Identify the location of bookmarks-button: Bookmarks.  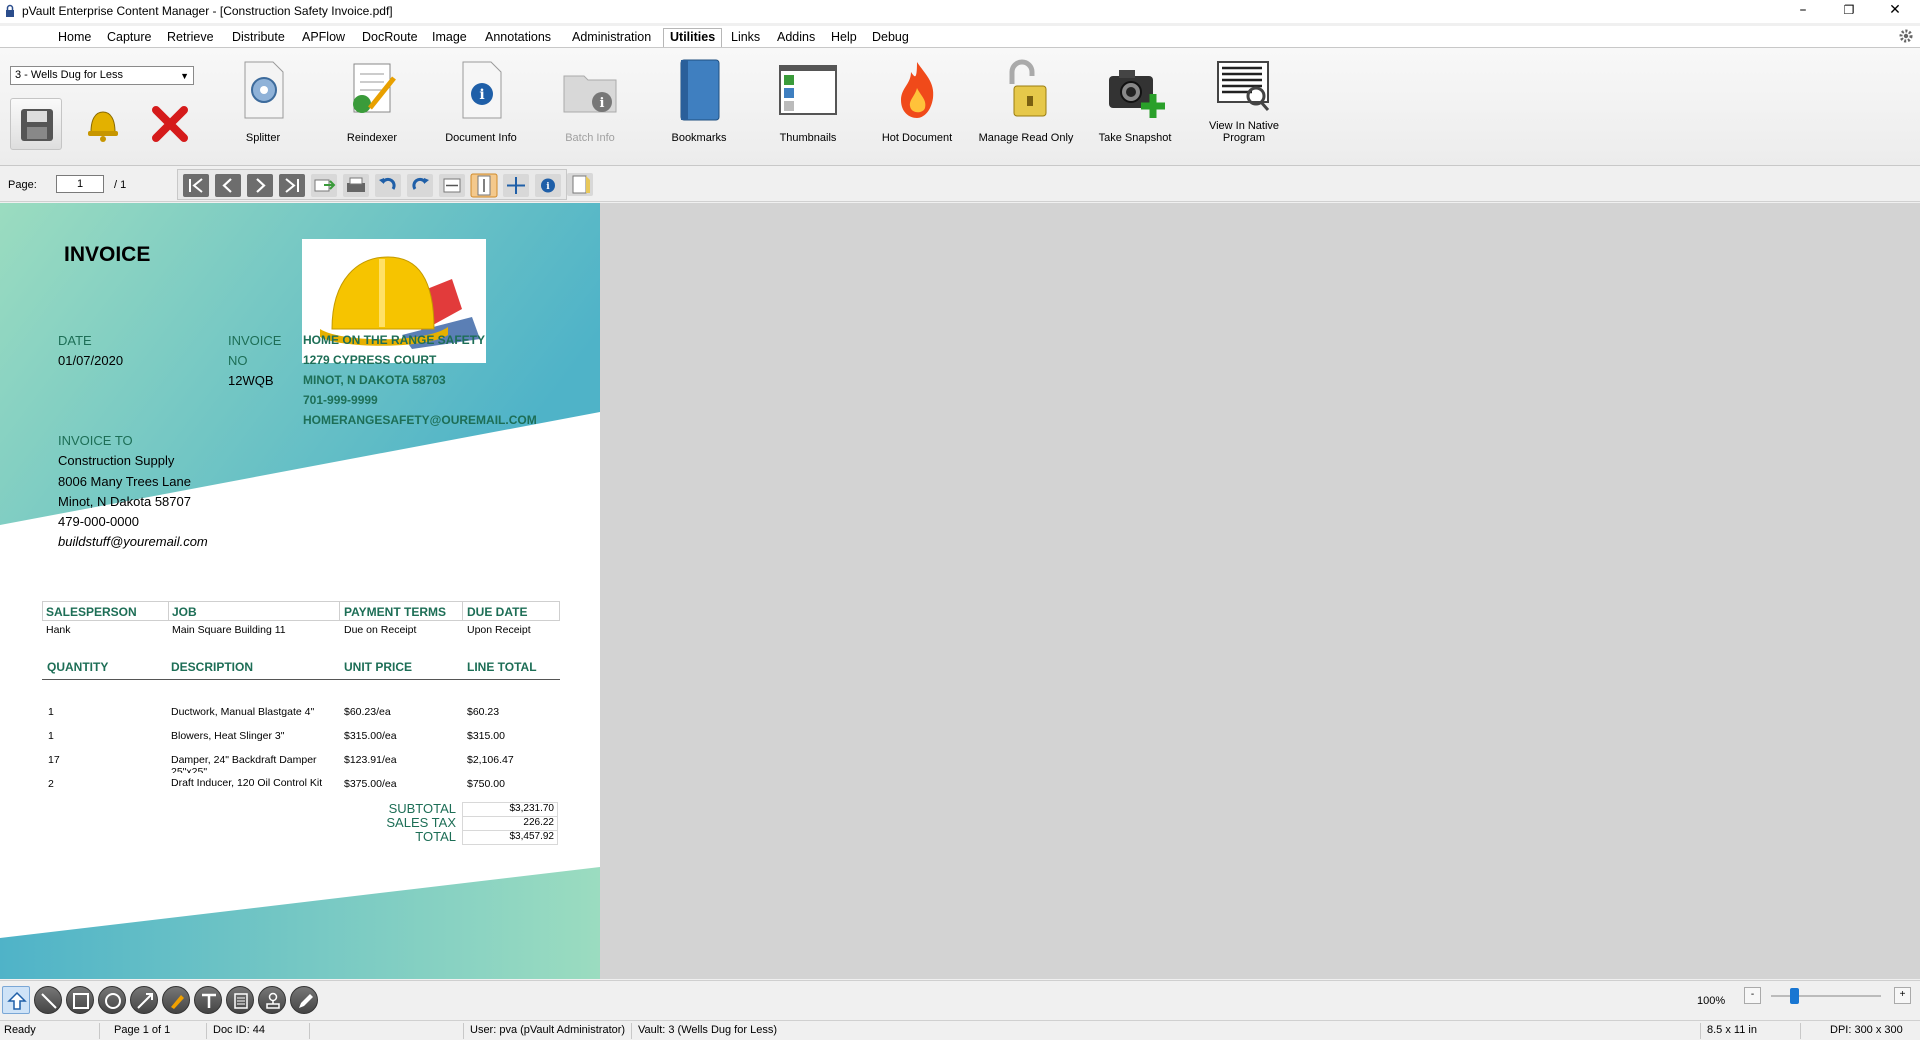
(699, 104).